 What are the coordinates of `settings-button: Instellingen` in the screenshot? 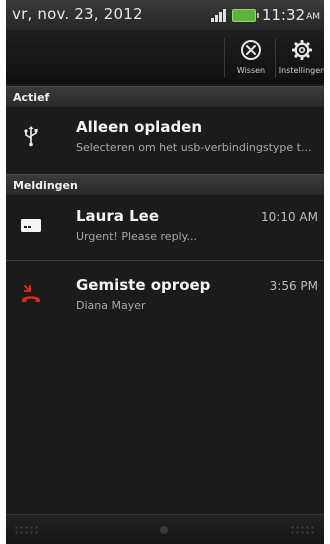 It's located at (301, 57).